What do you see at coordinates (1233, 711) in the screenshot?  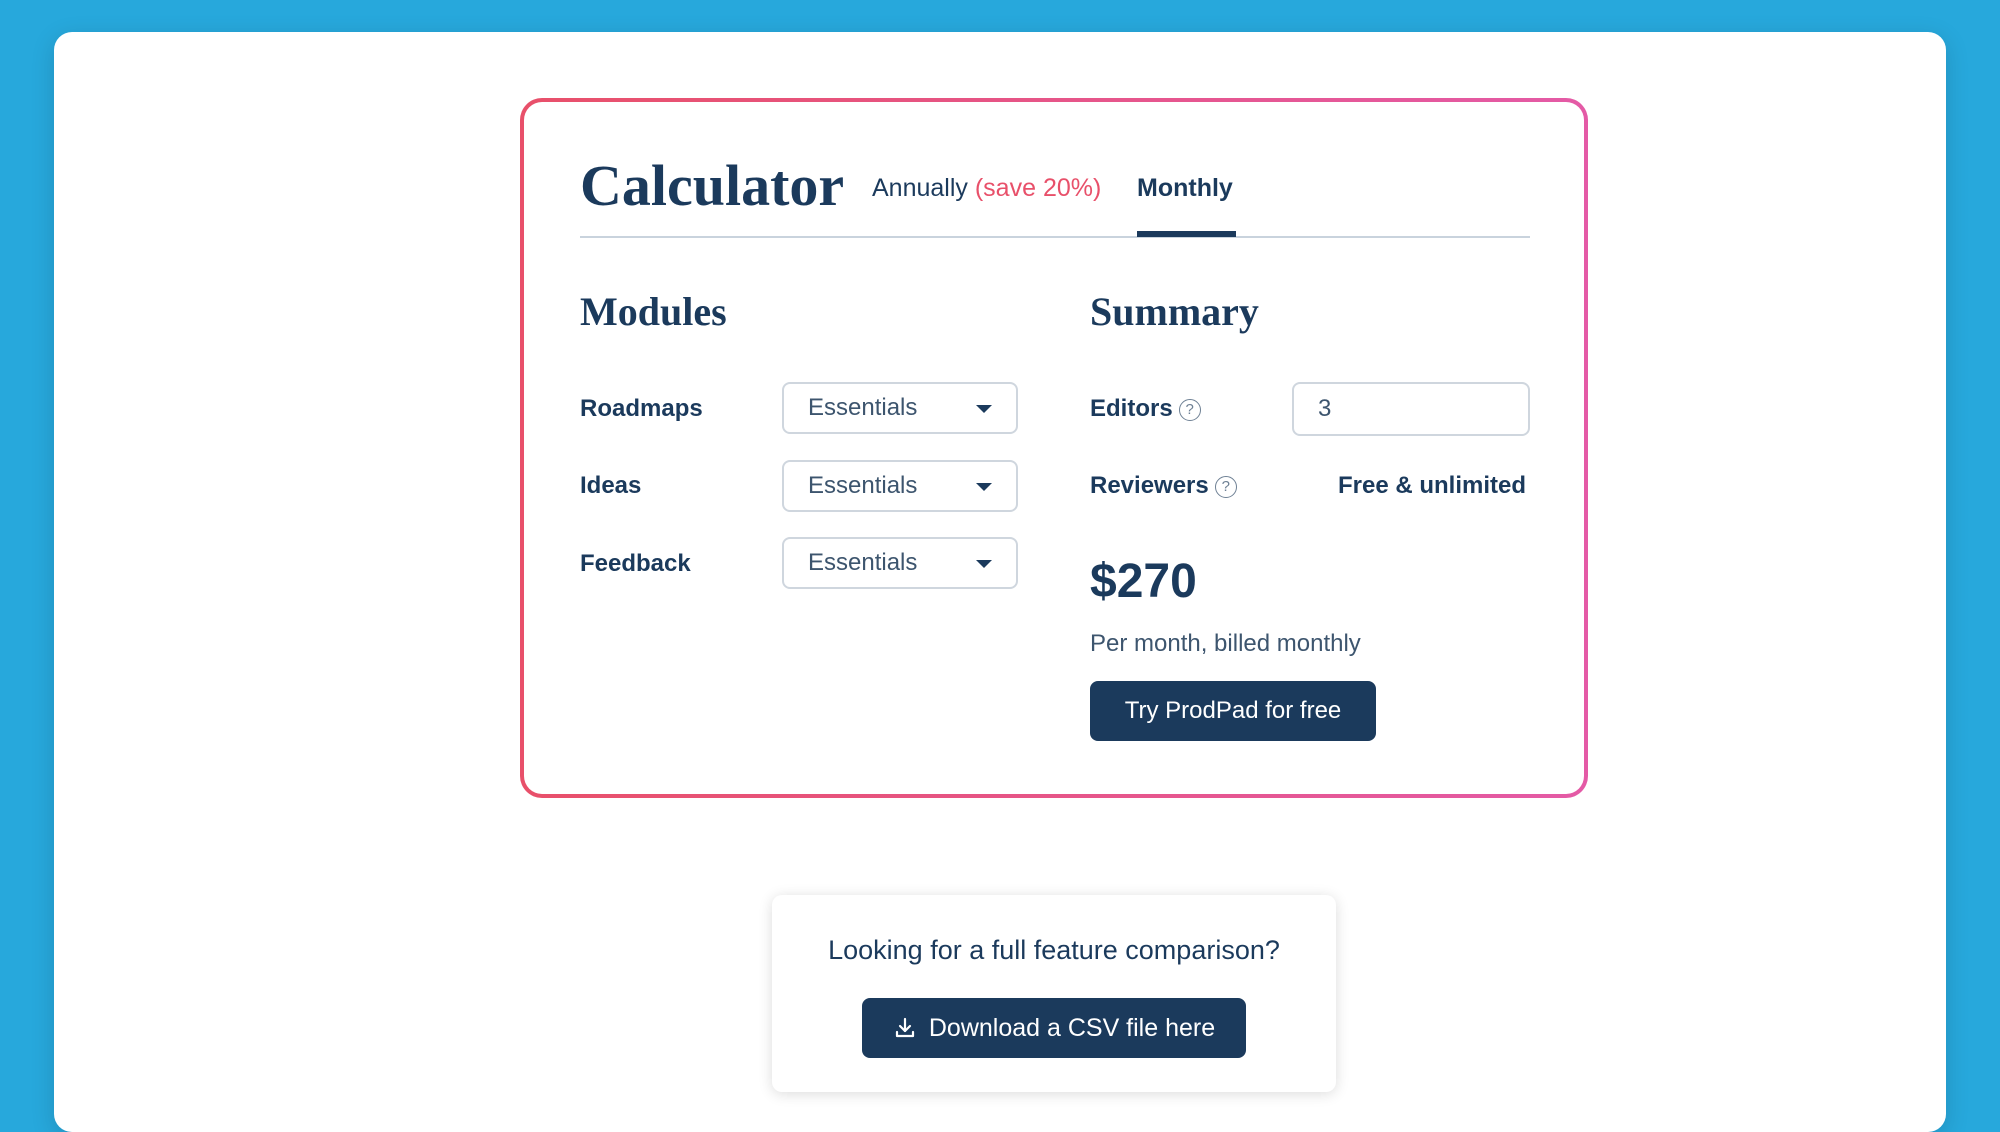 I see `try-prodpad-button: Try ProdPad for free` at bounding box center [1233, 711].